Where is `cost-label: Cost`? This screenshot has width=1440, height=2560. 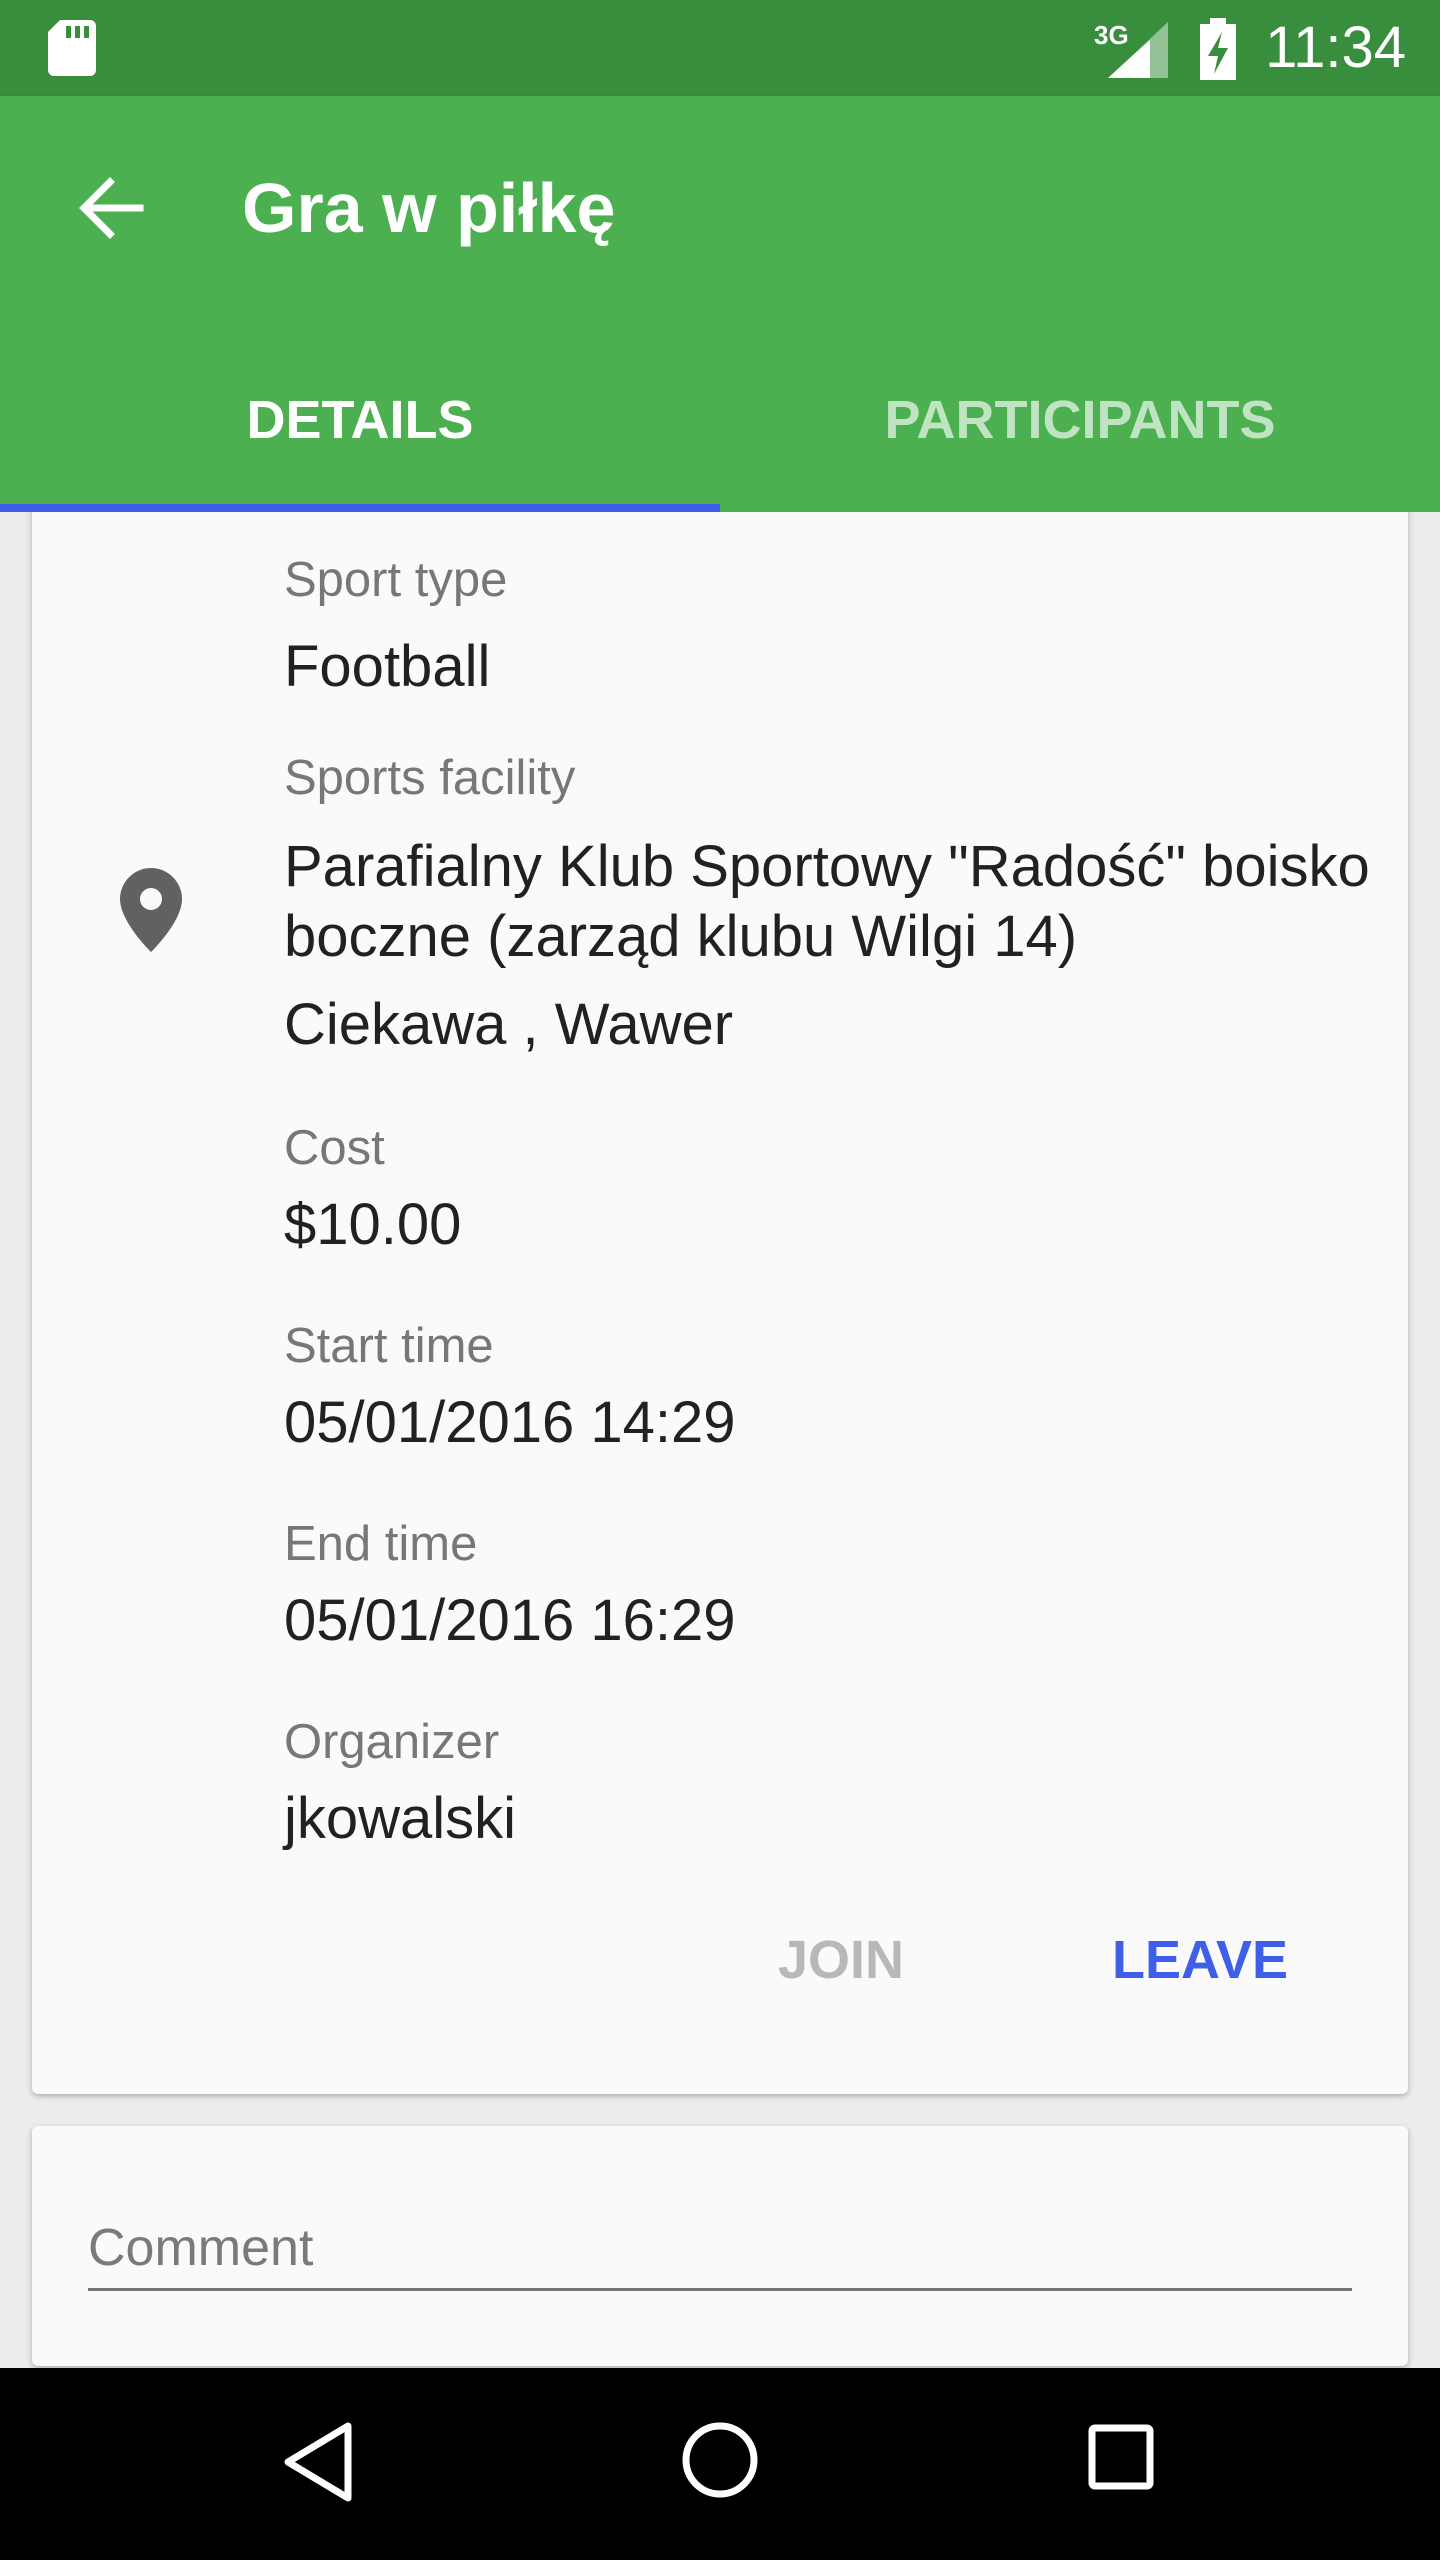
cost-label: Cost is located at coordinates (334, 1148).